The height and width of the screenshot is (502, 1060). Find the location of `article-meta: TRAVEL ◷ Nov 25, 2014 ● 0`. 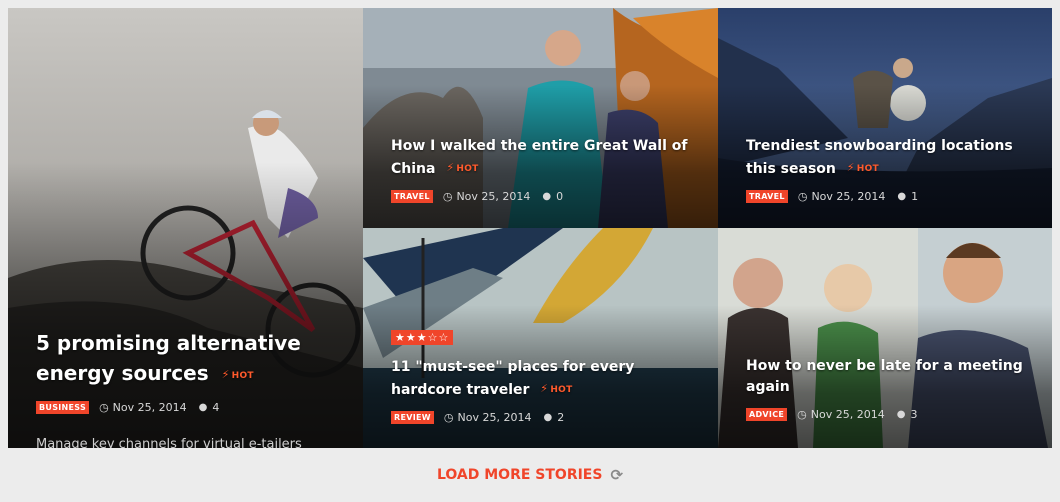

article-meta: TRAVEL ◷ Nov 25, 2014 ● 0 is located at coordinates (545, 196).